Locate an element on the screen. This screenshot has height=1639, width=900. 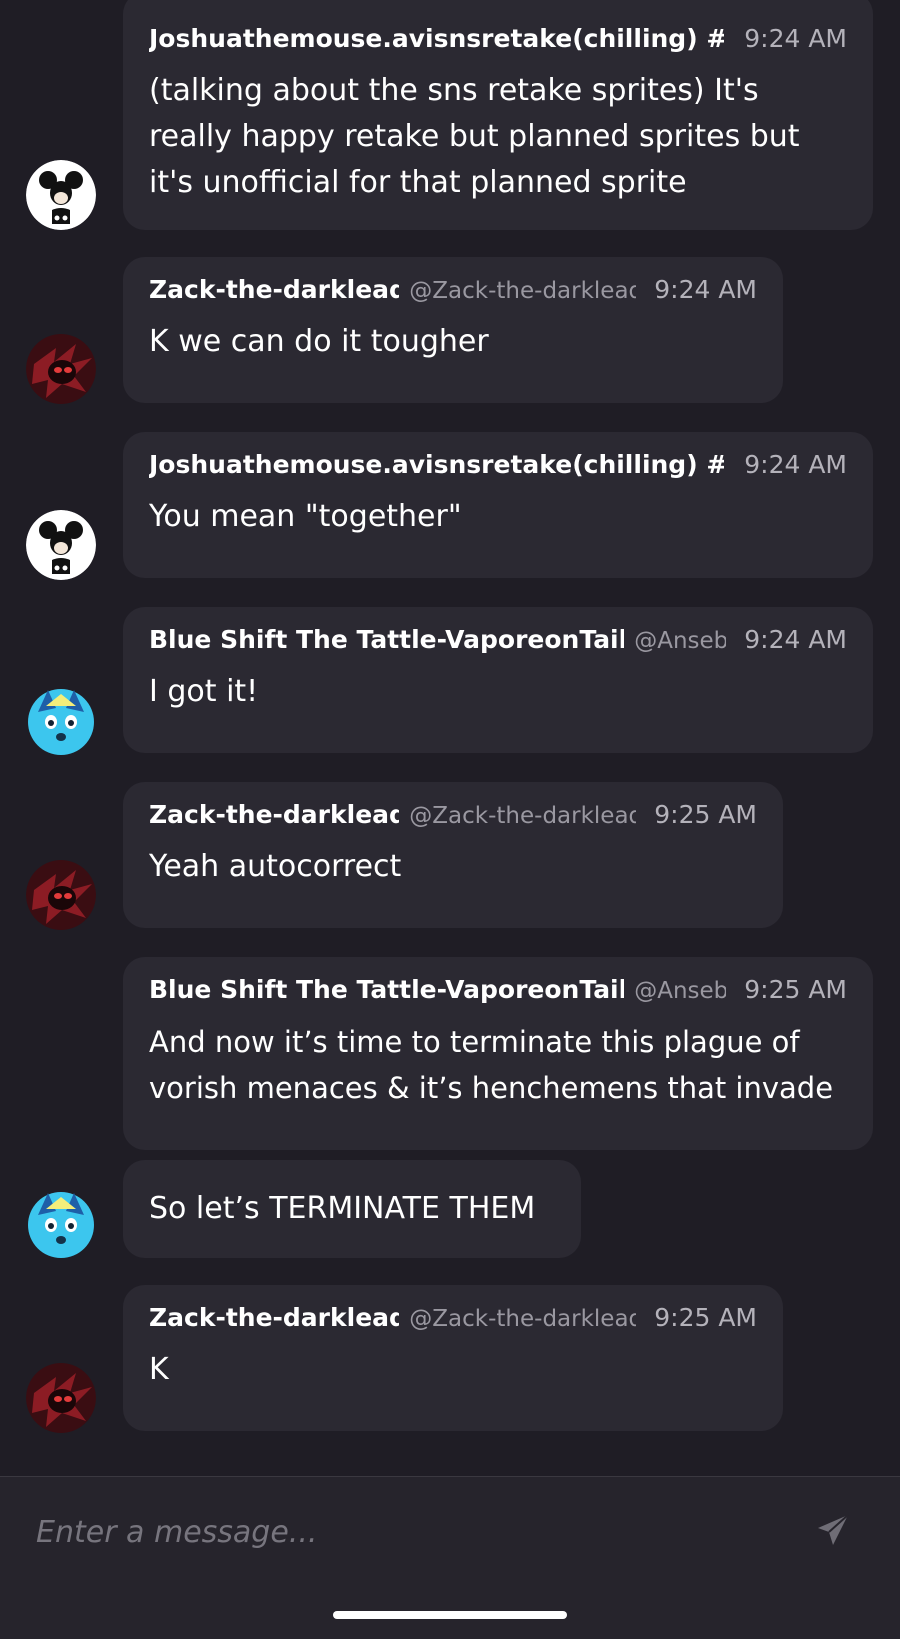
message-text: So let’s TERMINATE THEM is located at coordinates (342, 1208).